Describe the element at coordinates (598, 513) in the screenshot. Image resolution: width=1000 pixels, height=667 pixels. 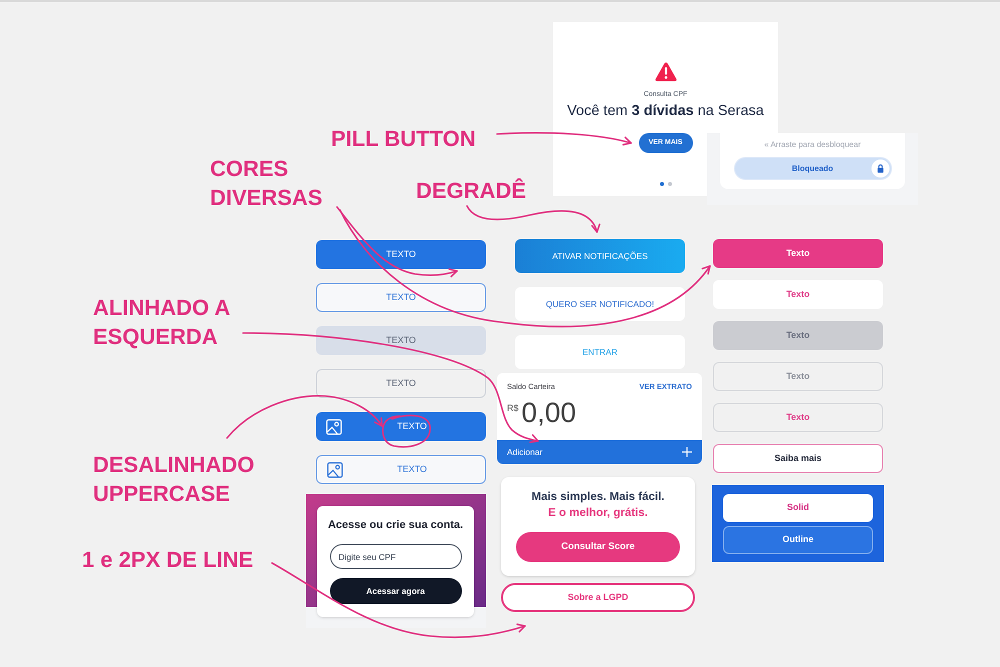
I see `promo-subtitle: E o melhor, grátis.` at that location.